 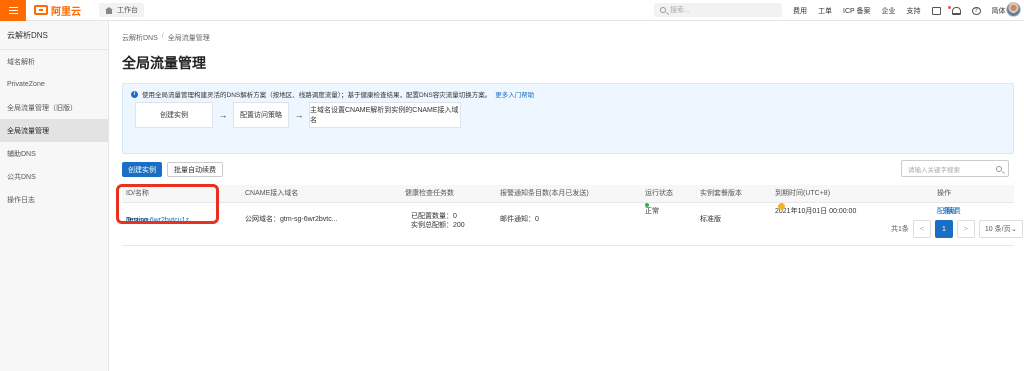 I want to click on col-header-actions: 操作, so click(x=944, y=193).